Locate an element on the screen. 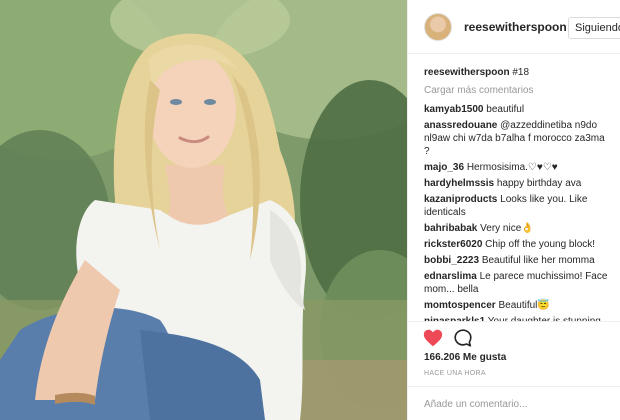 This screenshot has height=420, width=620. comment-username: kazaniproducts is located at coordinates (460, 199).